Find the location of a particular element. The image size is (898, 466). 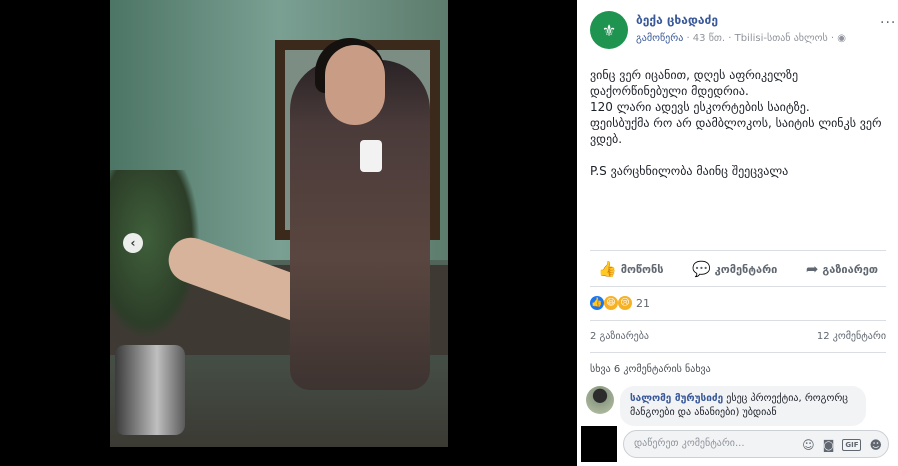

post-time-location: · 43 წთ. · Tbilisi-სთან ახლოს · is located at coordinates (760, 38).